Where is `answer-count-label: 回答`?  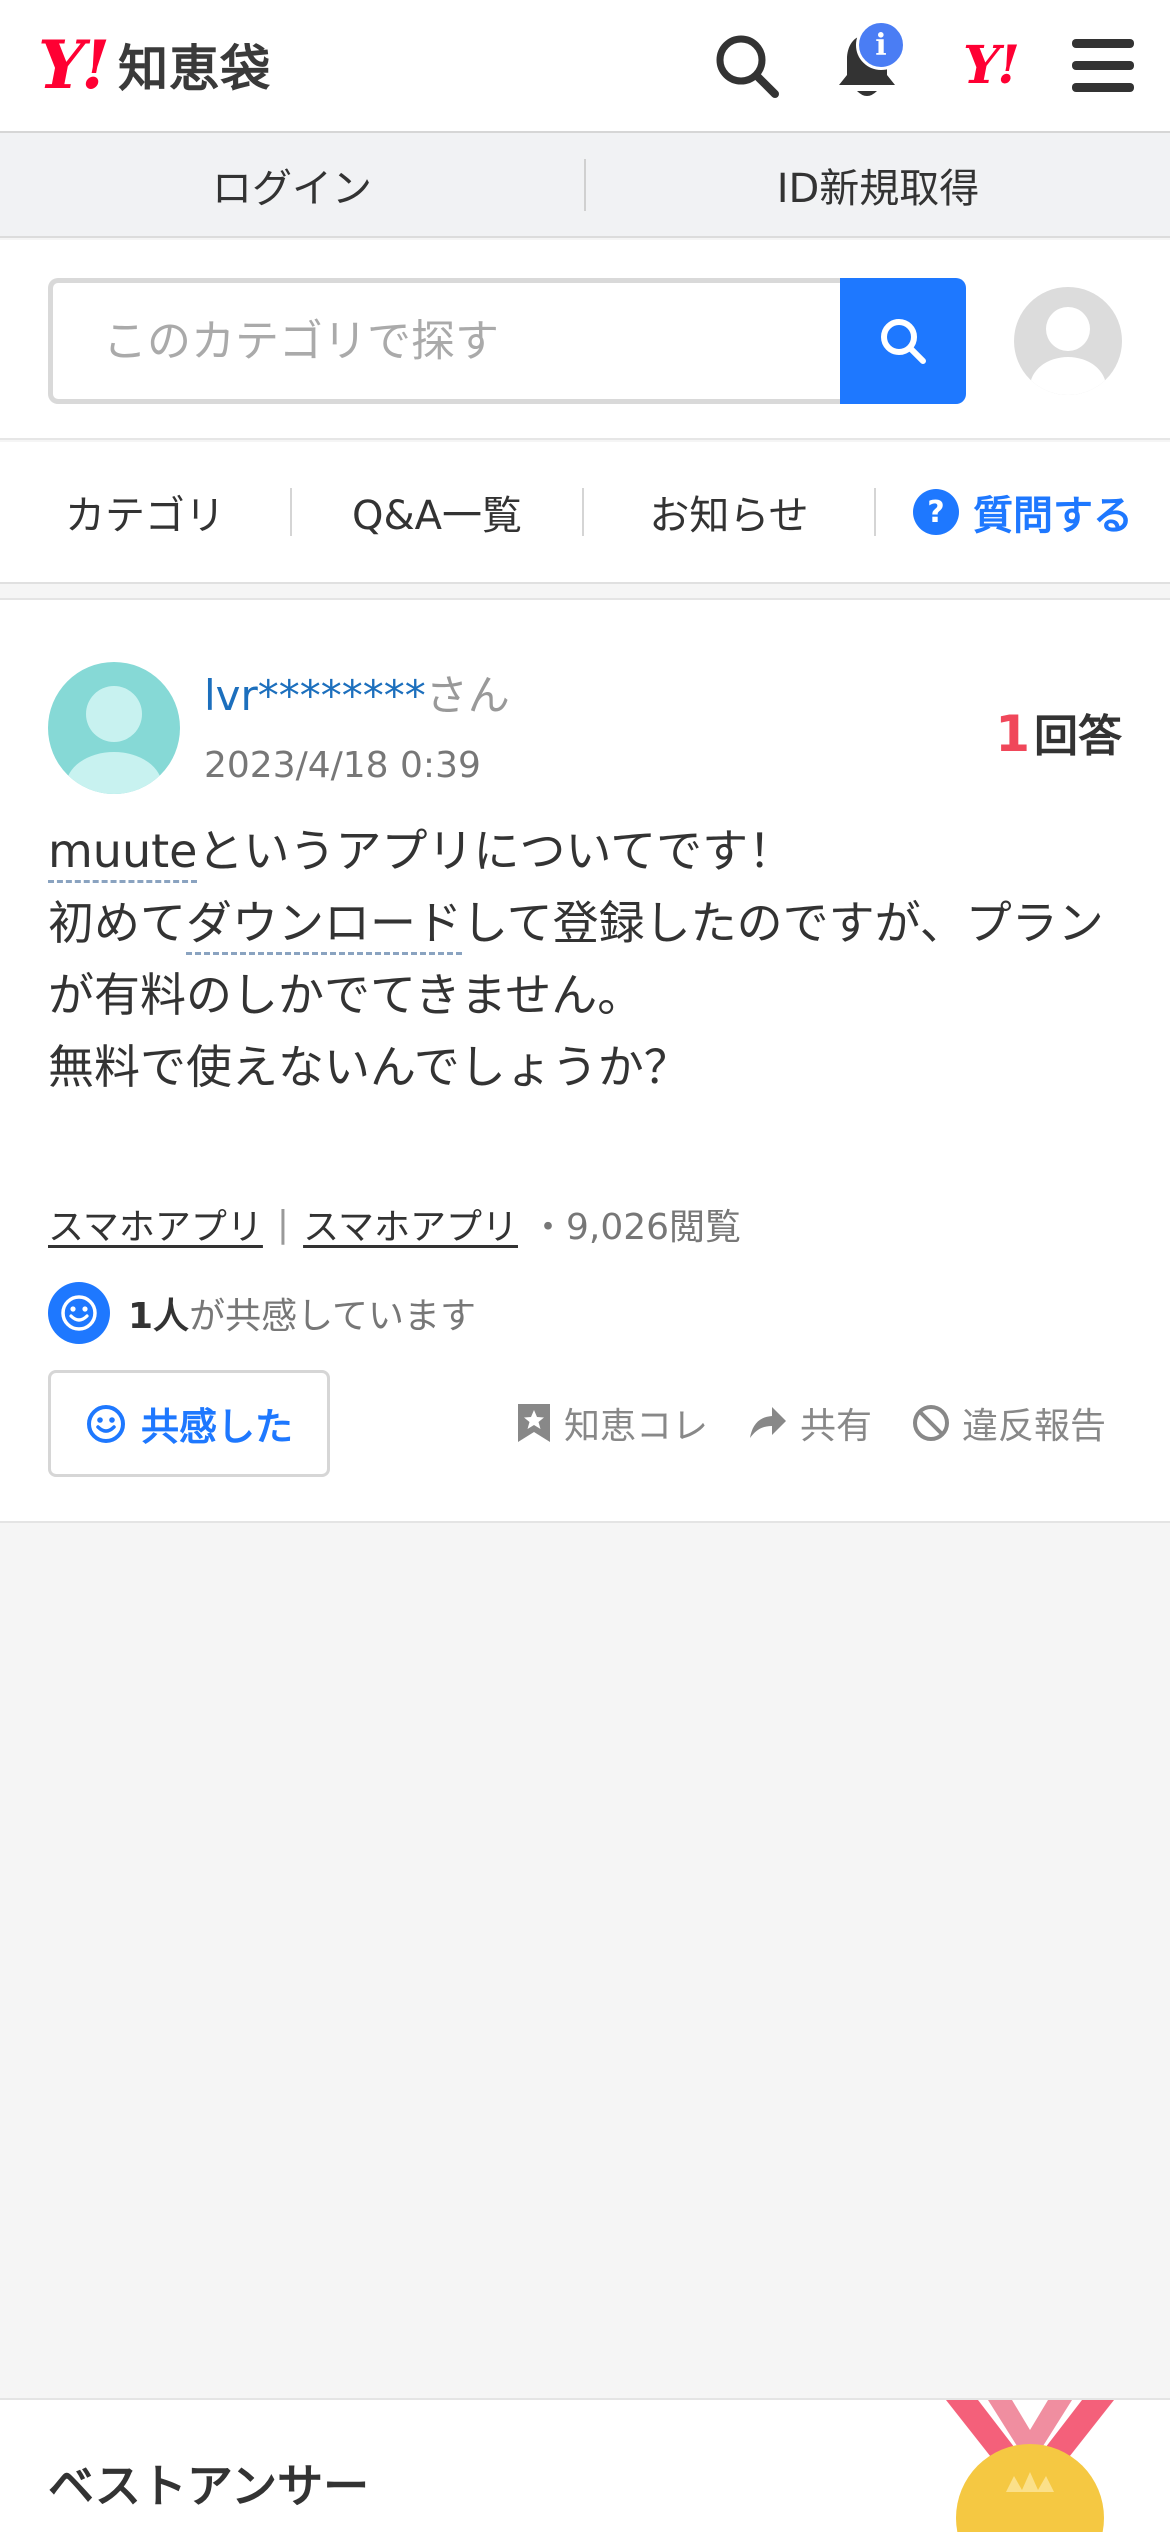 answer-count-label: 回答 is located at coordinates (1078, 736).